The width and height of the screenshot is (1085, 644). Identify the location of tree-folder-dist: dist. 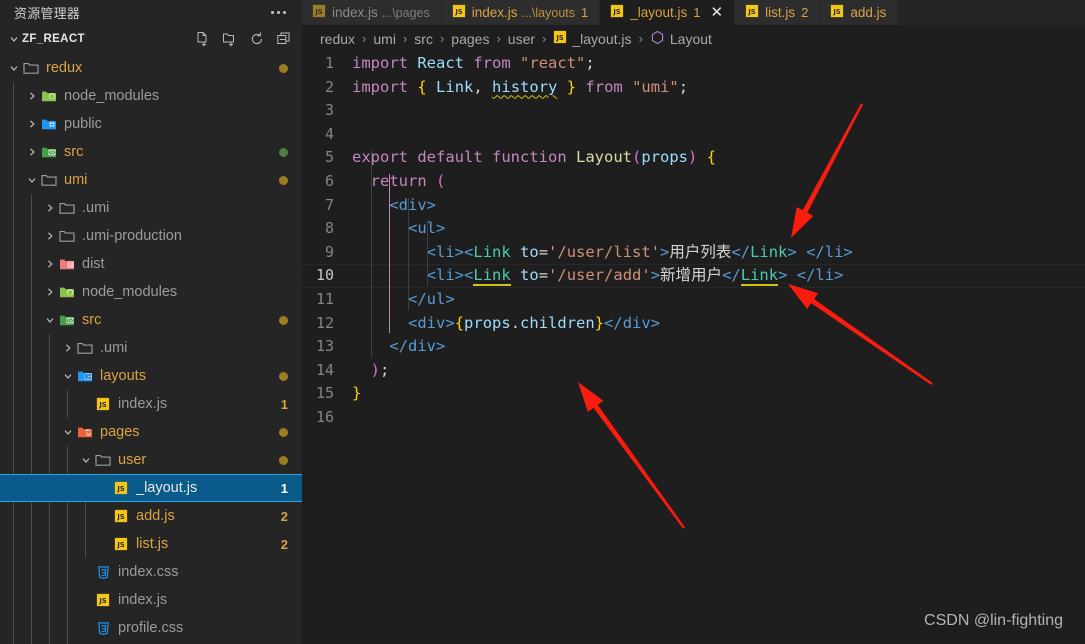
(151, 264).